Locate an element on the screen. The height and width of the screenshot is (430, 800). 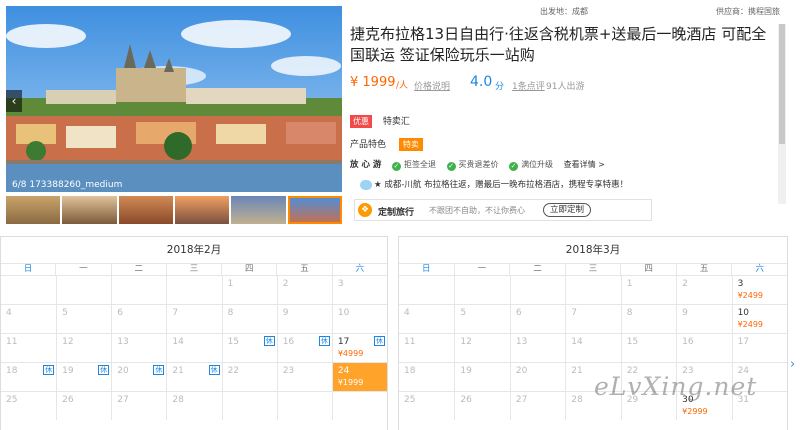
custom-trip-bar: ❖ 定制旅行 不跟团不自助，不让你费心 立即定制 is located at coordinates (503, 210).